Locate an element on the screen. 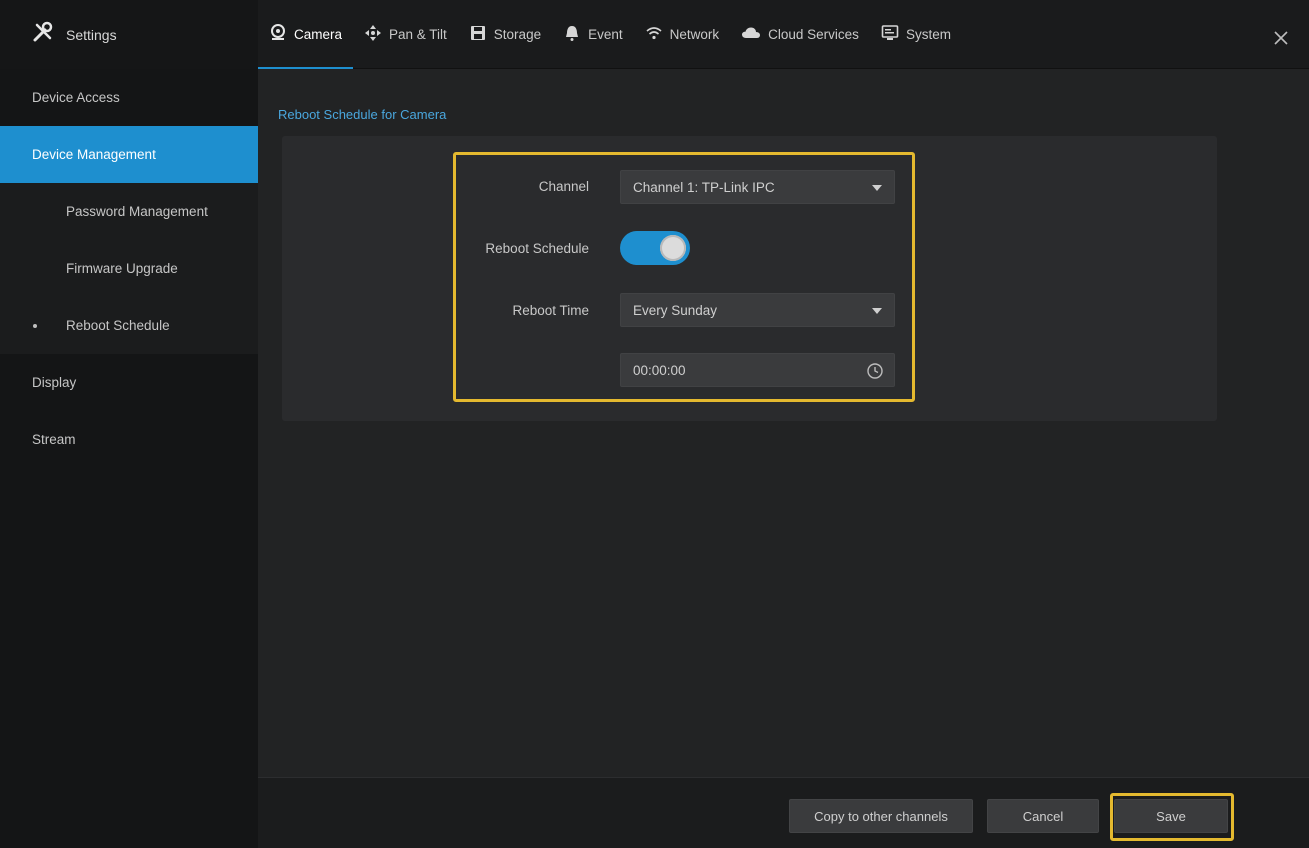 This screenshot has height=848, width=1309. pan-tilt-icon is located at coordinates (373, 34).